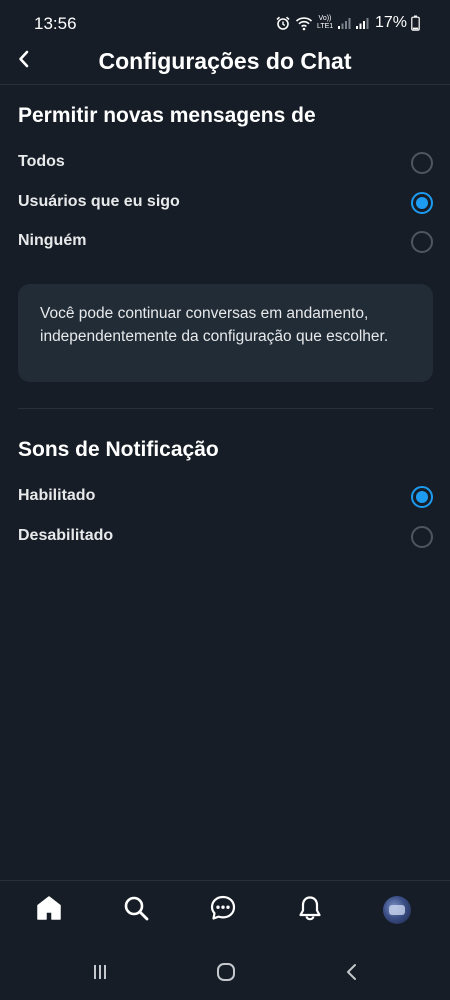 This screenshot has width=450, height=1000. I want to click on nav-profile, so click(397, 910).